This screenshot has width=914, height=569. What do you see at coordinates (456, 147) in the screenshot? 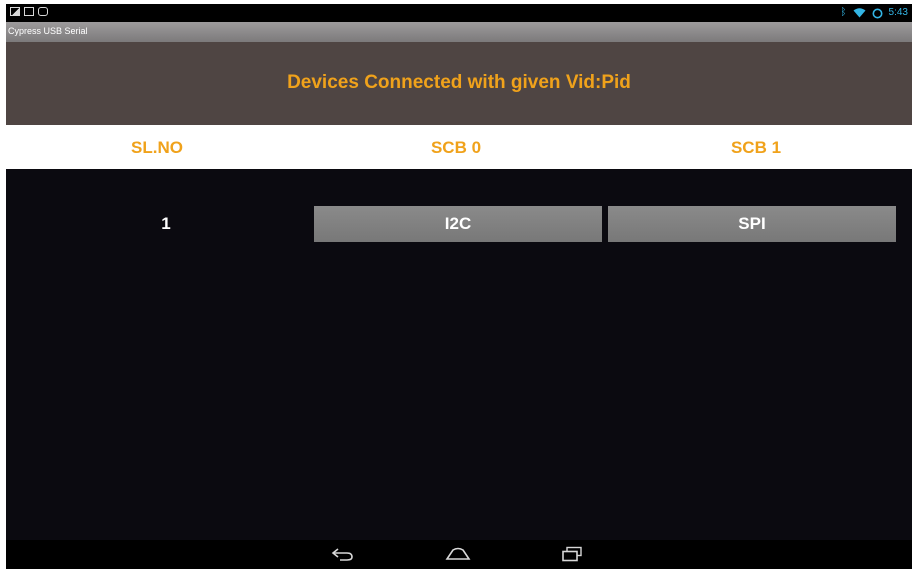
I see `column-header-scb0: SCB 0` at bounding box center [456, 147].